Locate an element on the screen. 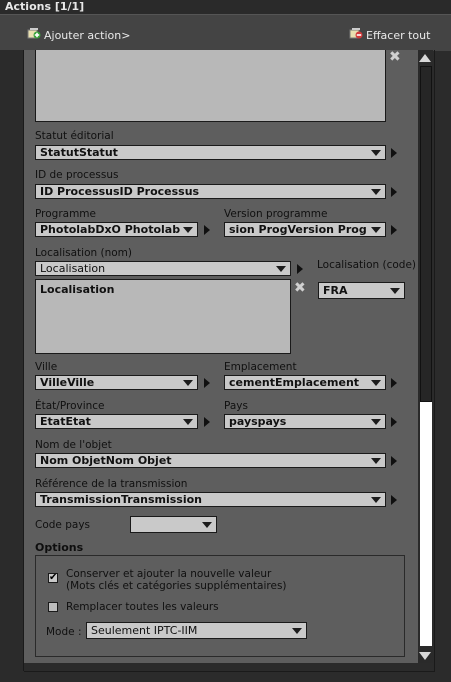  ville-select: VilleVille is located at coordinates (116, 382).